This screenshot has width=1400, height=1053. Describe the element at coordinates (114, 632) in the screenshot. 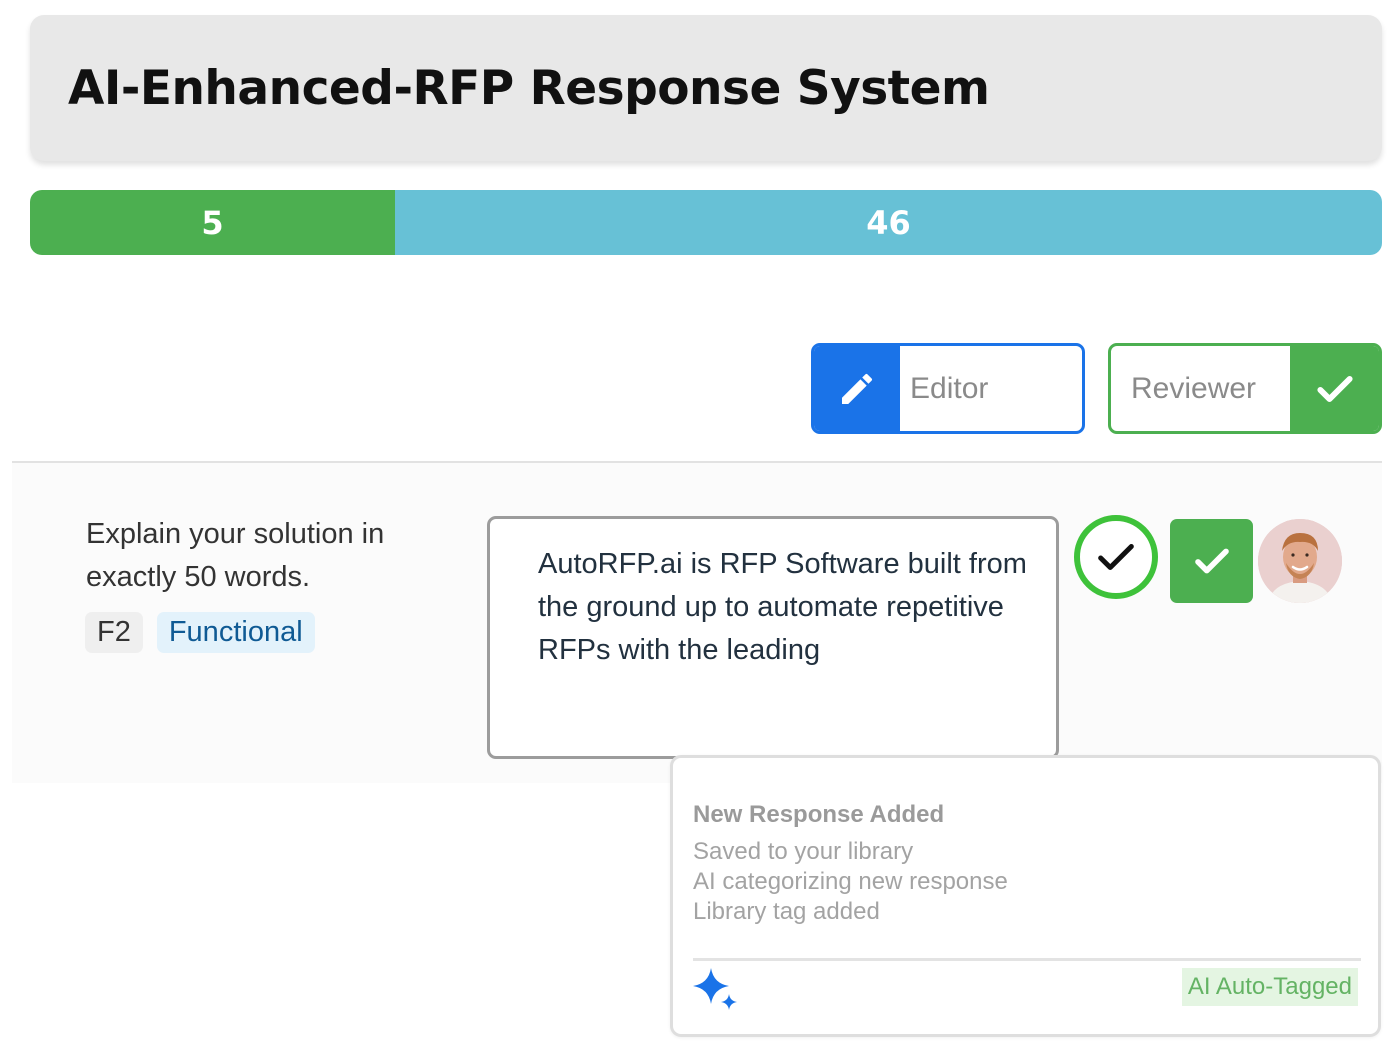

I see `question-id-tag: F2` at that location.